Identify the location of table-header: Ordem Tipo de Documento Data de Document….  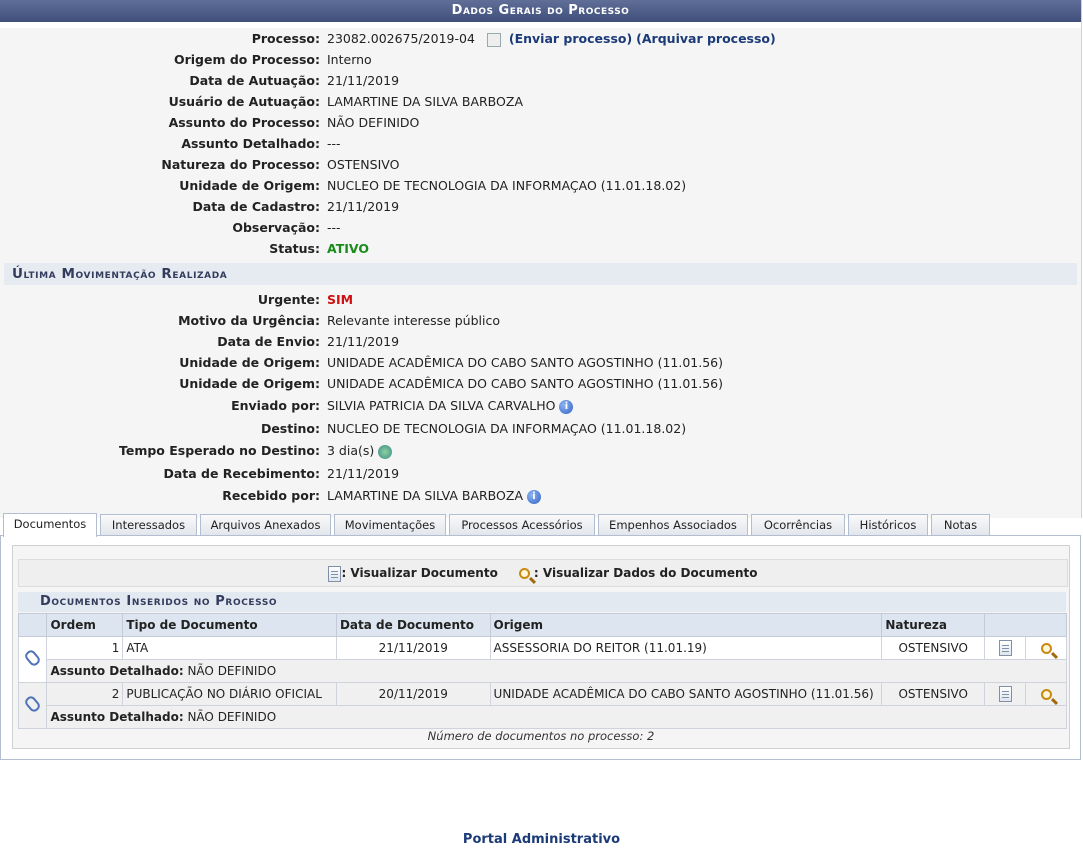
(542, 625).